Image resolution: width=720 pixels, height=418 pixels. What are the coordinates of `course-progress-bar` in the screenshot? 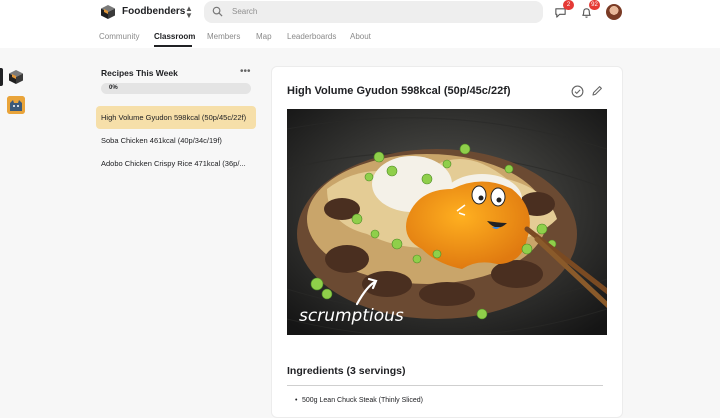 It's located at (176, 88).